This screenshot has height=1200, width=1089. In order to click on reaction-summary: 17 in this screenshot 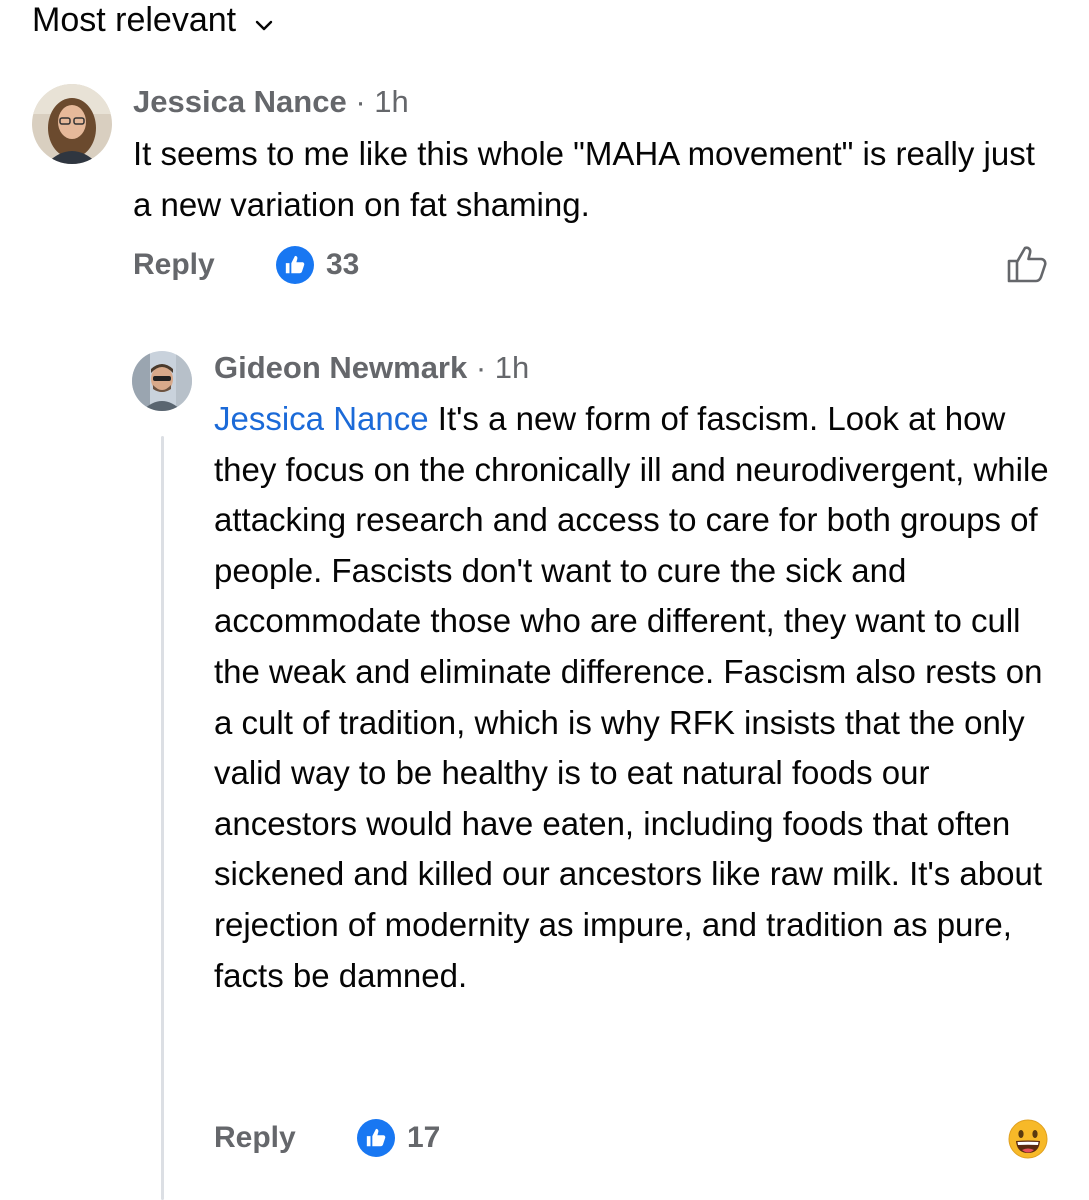, I will do `click(398, 1138)`.